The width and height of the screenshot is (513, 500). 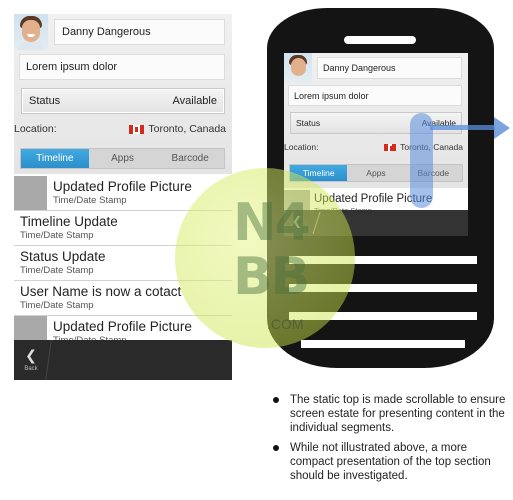 I want to click on tab-barcode: Barcode, so click(x=190, y=158).